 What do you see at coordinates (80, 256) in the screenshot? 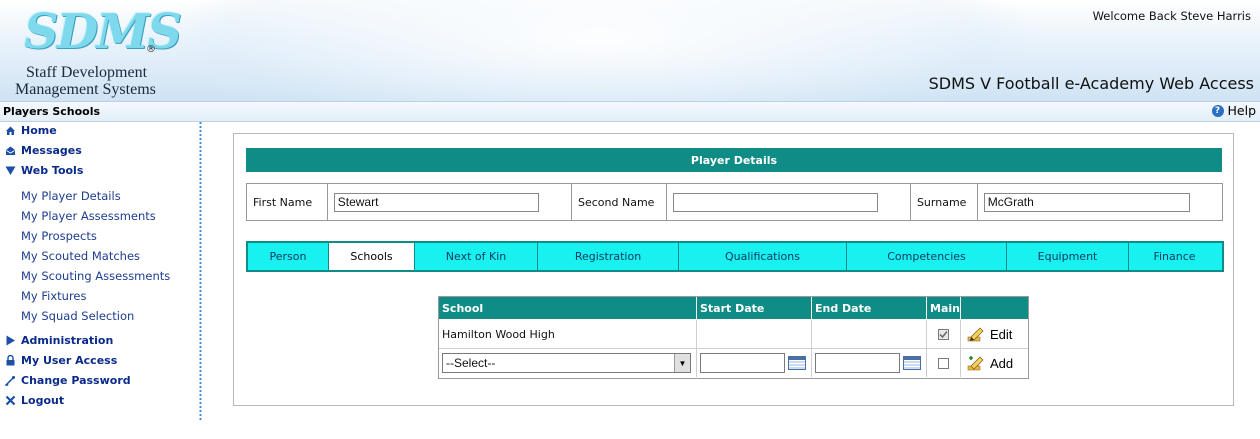
I see `sidebar-subitem-my-scouted-matches: My Scouted Matches` at bounding box center [80, 256].